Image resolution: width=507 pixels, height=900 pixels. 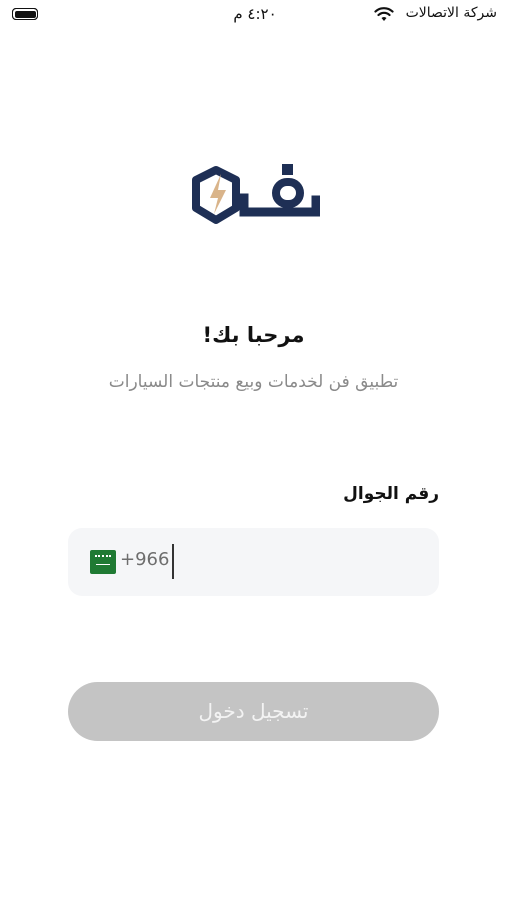 I want to click on app-logo, so click(x=256, y=194).